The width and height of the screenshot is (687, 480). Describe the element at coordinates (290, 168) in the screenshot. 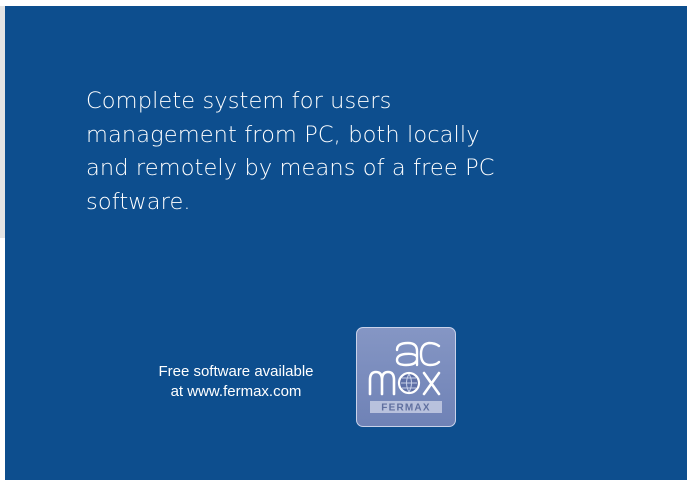

I see `description-line: and remotely by means of a free PC` at that location.